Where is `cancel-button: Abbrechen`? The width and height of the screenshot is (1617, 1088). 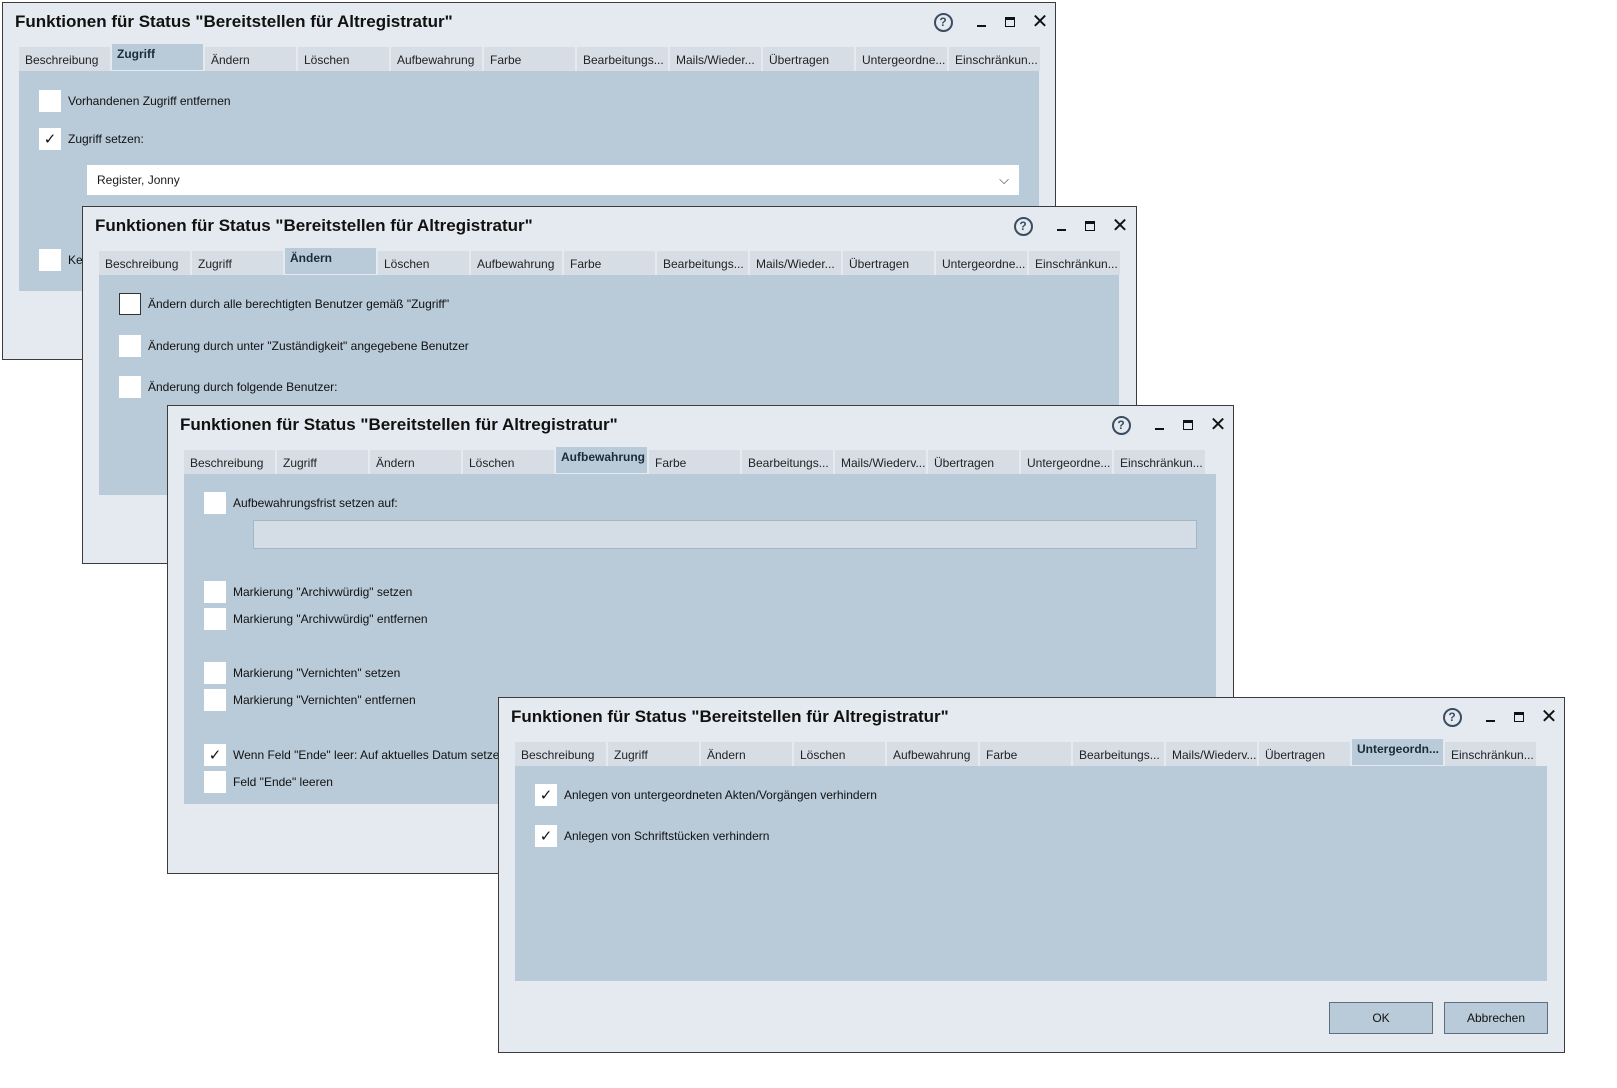
cancel-button: Abbrechen is located at coordinates (1496, 1018).